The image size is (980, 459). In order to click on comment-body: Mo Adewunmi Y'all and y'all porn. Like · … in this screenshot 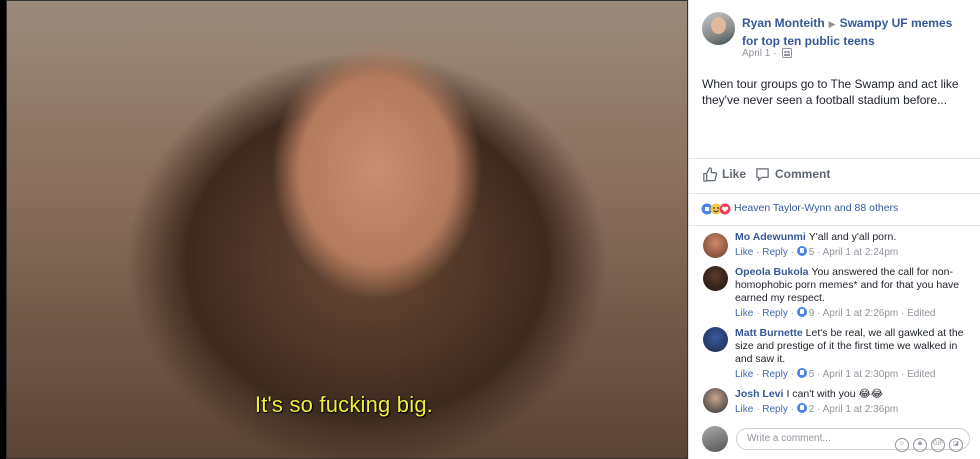, I will do `click(855, 245)`.